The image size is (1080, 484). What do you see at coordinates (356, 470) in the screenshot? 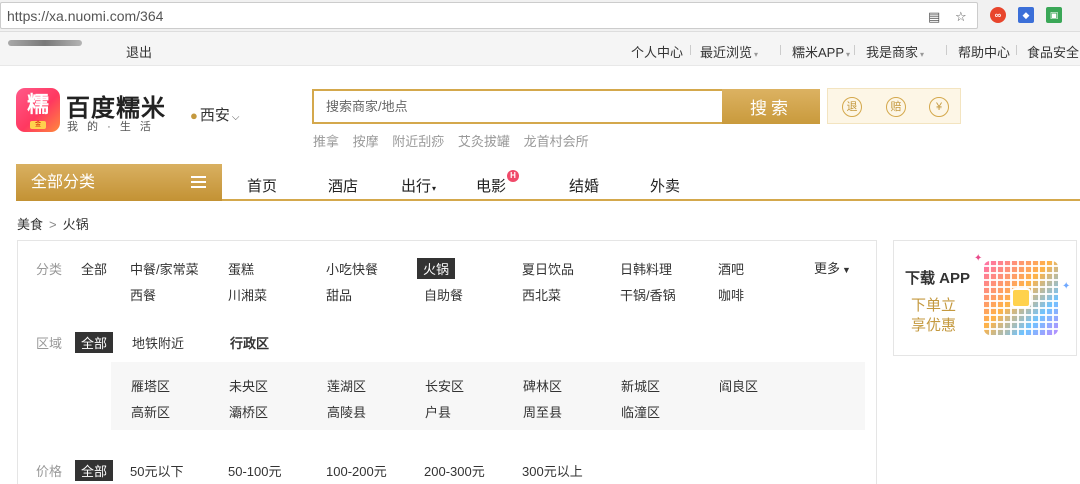
I see `price-option: 100-200元` at bounding box center [356, 470].